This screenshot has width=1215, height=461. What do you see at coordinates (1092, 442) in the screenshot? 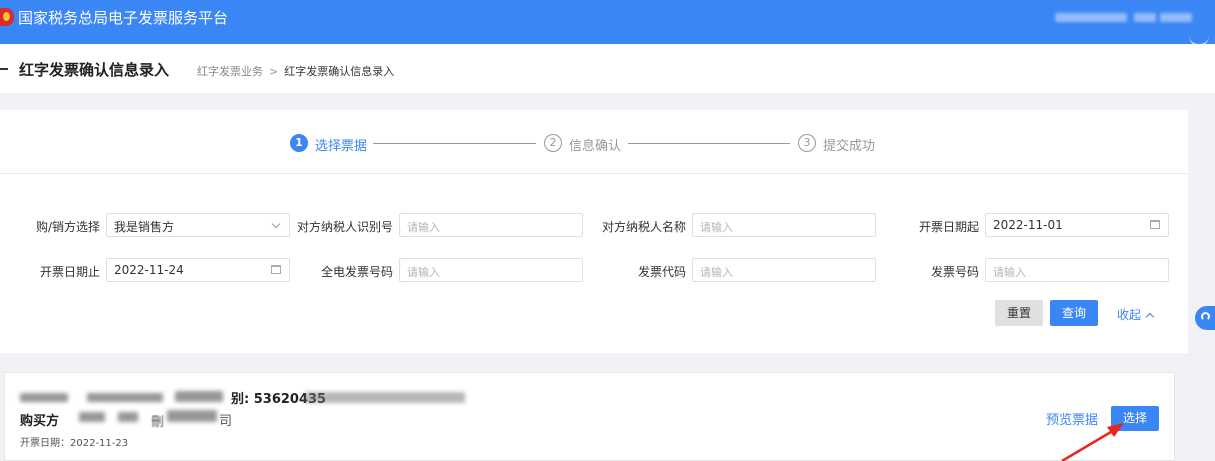
I see `annotation-arrow-icon` at bounding box center [1092, 442].